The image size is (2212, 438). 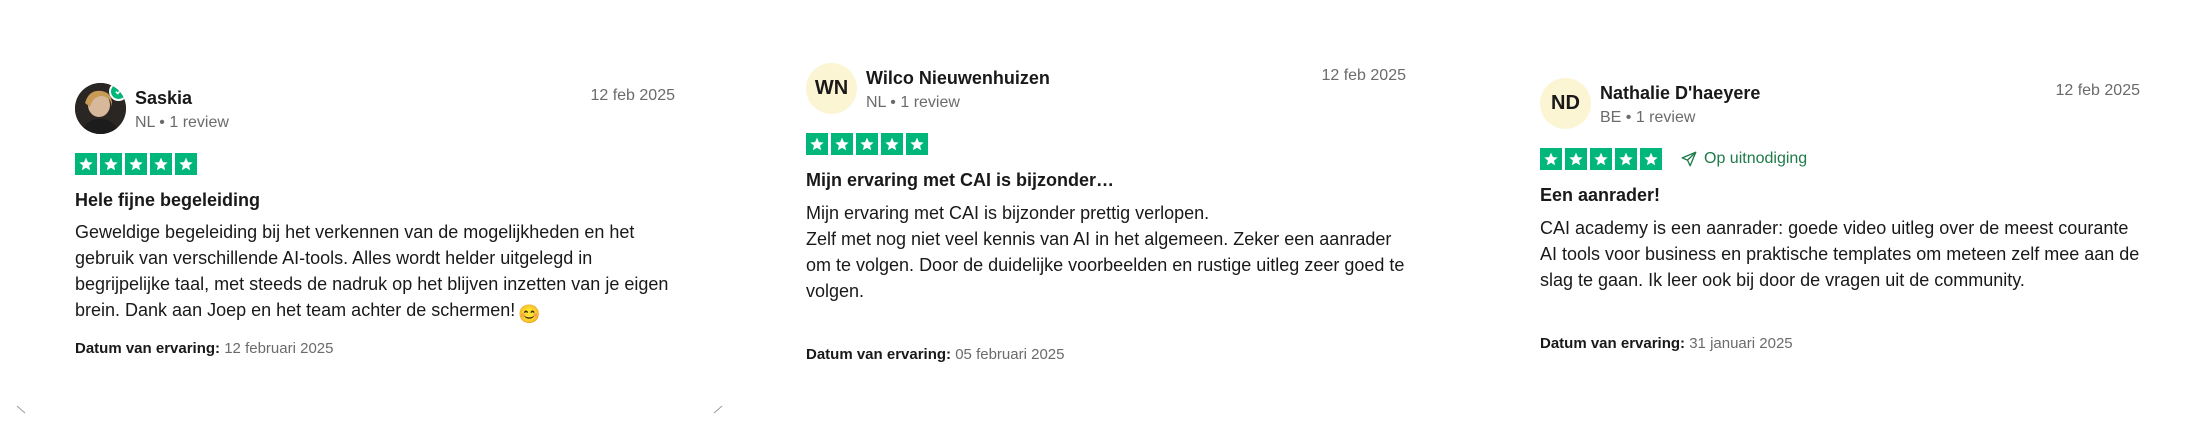 I want to click on avatar: WN, so click(x=831, y=88).